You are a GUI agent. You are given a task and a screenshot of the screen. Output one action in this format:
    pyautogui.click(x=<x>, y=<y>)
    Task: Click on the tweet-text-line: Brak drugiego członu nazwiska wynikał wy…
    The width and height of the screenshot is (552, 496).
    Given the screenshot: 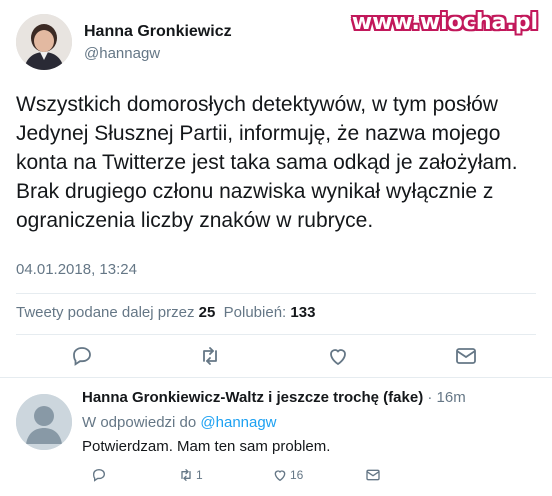 What is the action you would take?
    pyautogui.click(x=255, y=191)
    